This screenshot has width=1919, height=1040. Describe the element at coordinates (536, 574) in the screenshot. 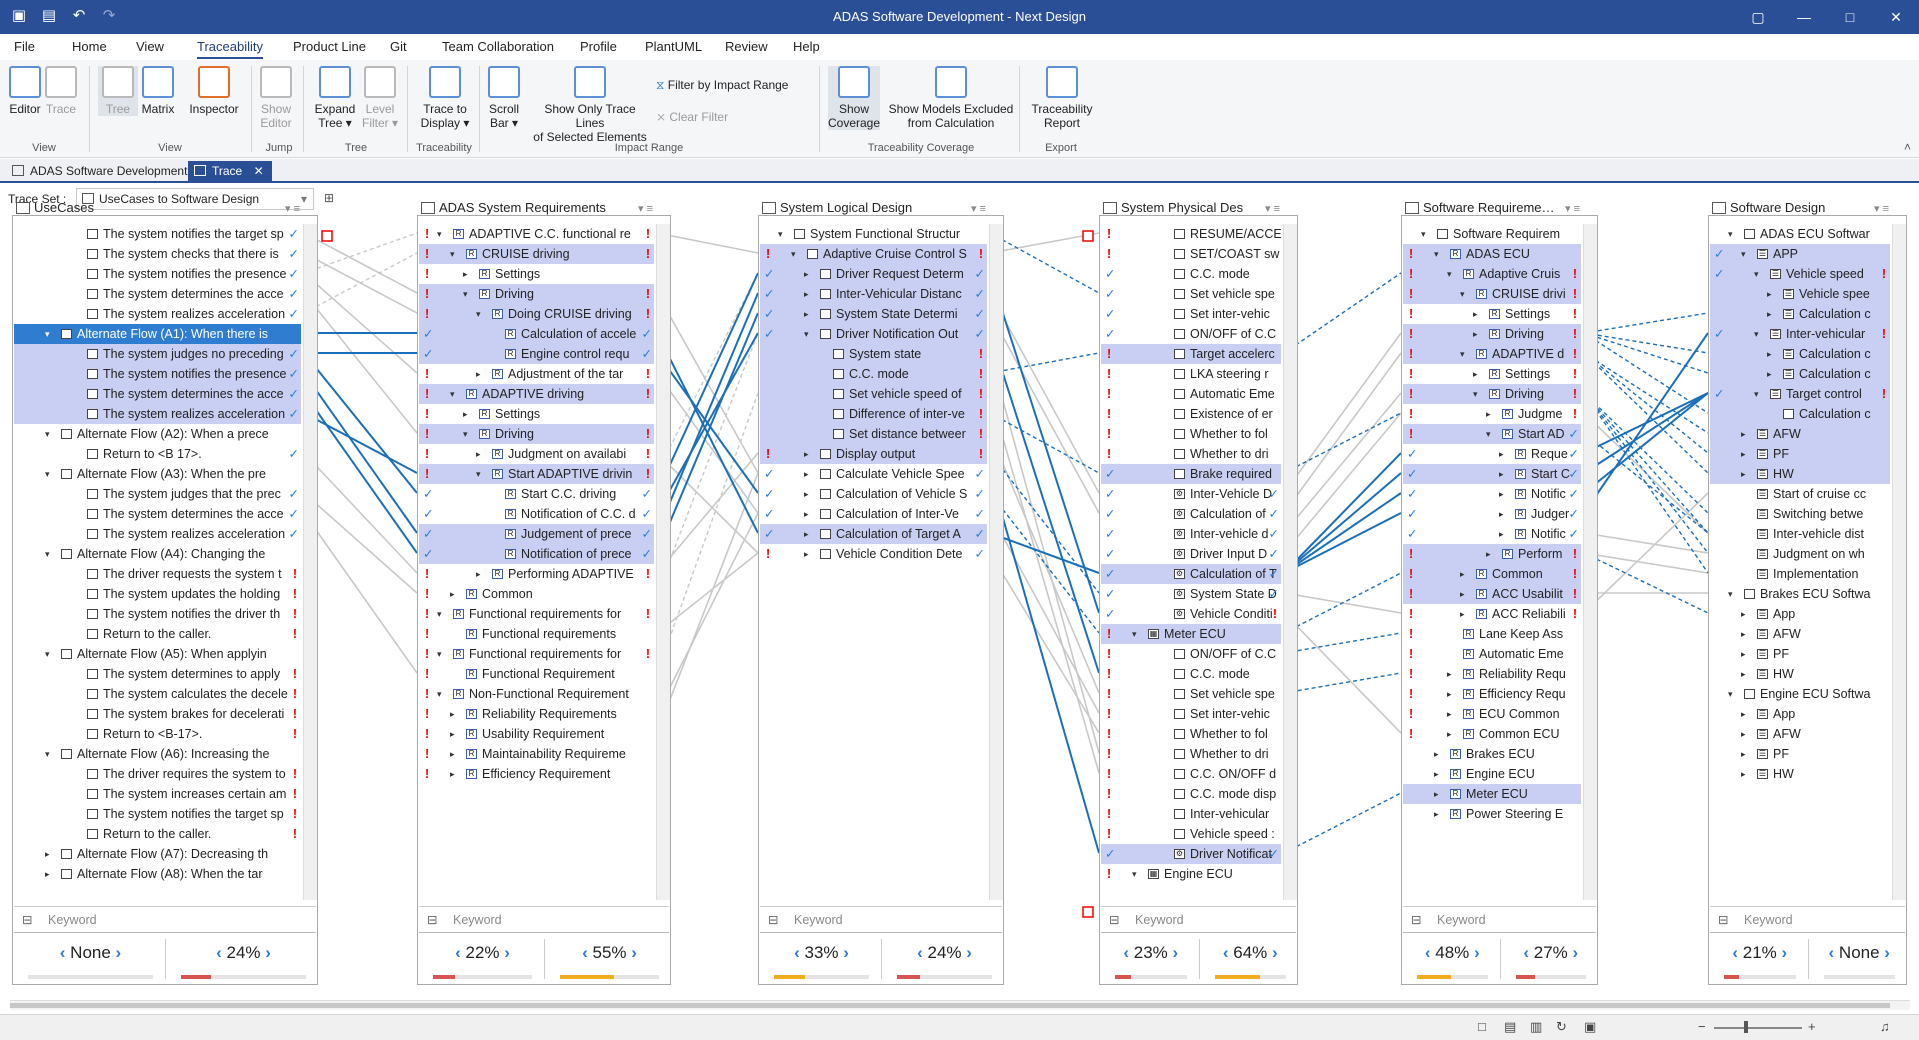

I see `tree-row: ! ▸ R Performing ADAPTIVE!` at that location.